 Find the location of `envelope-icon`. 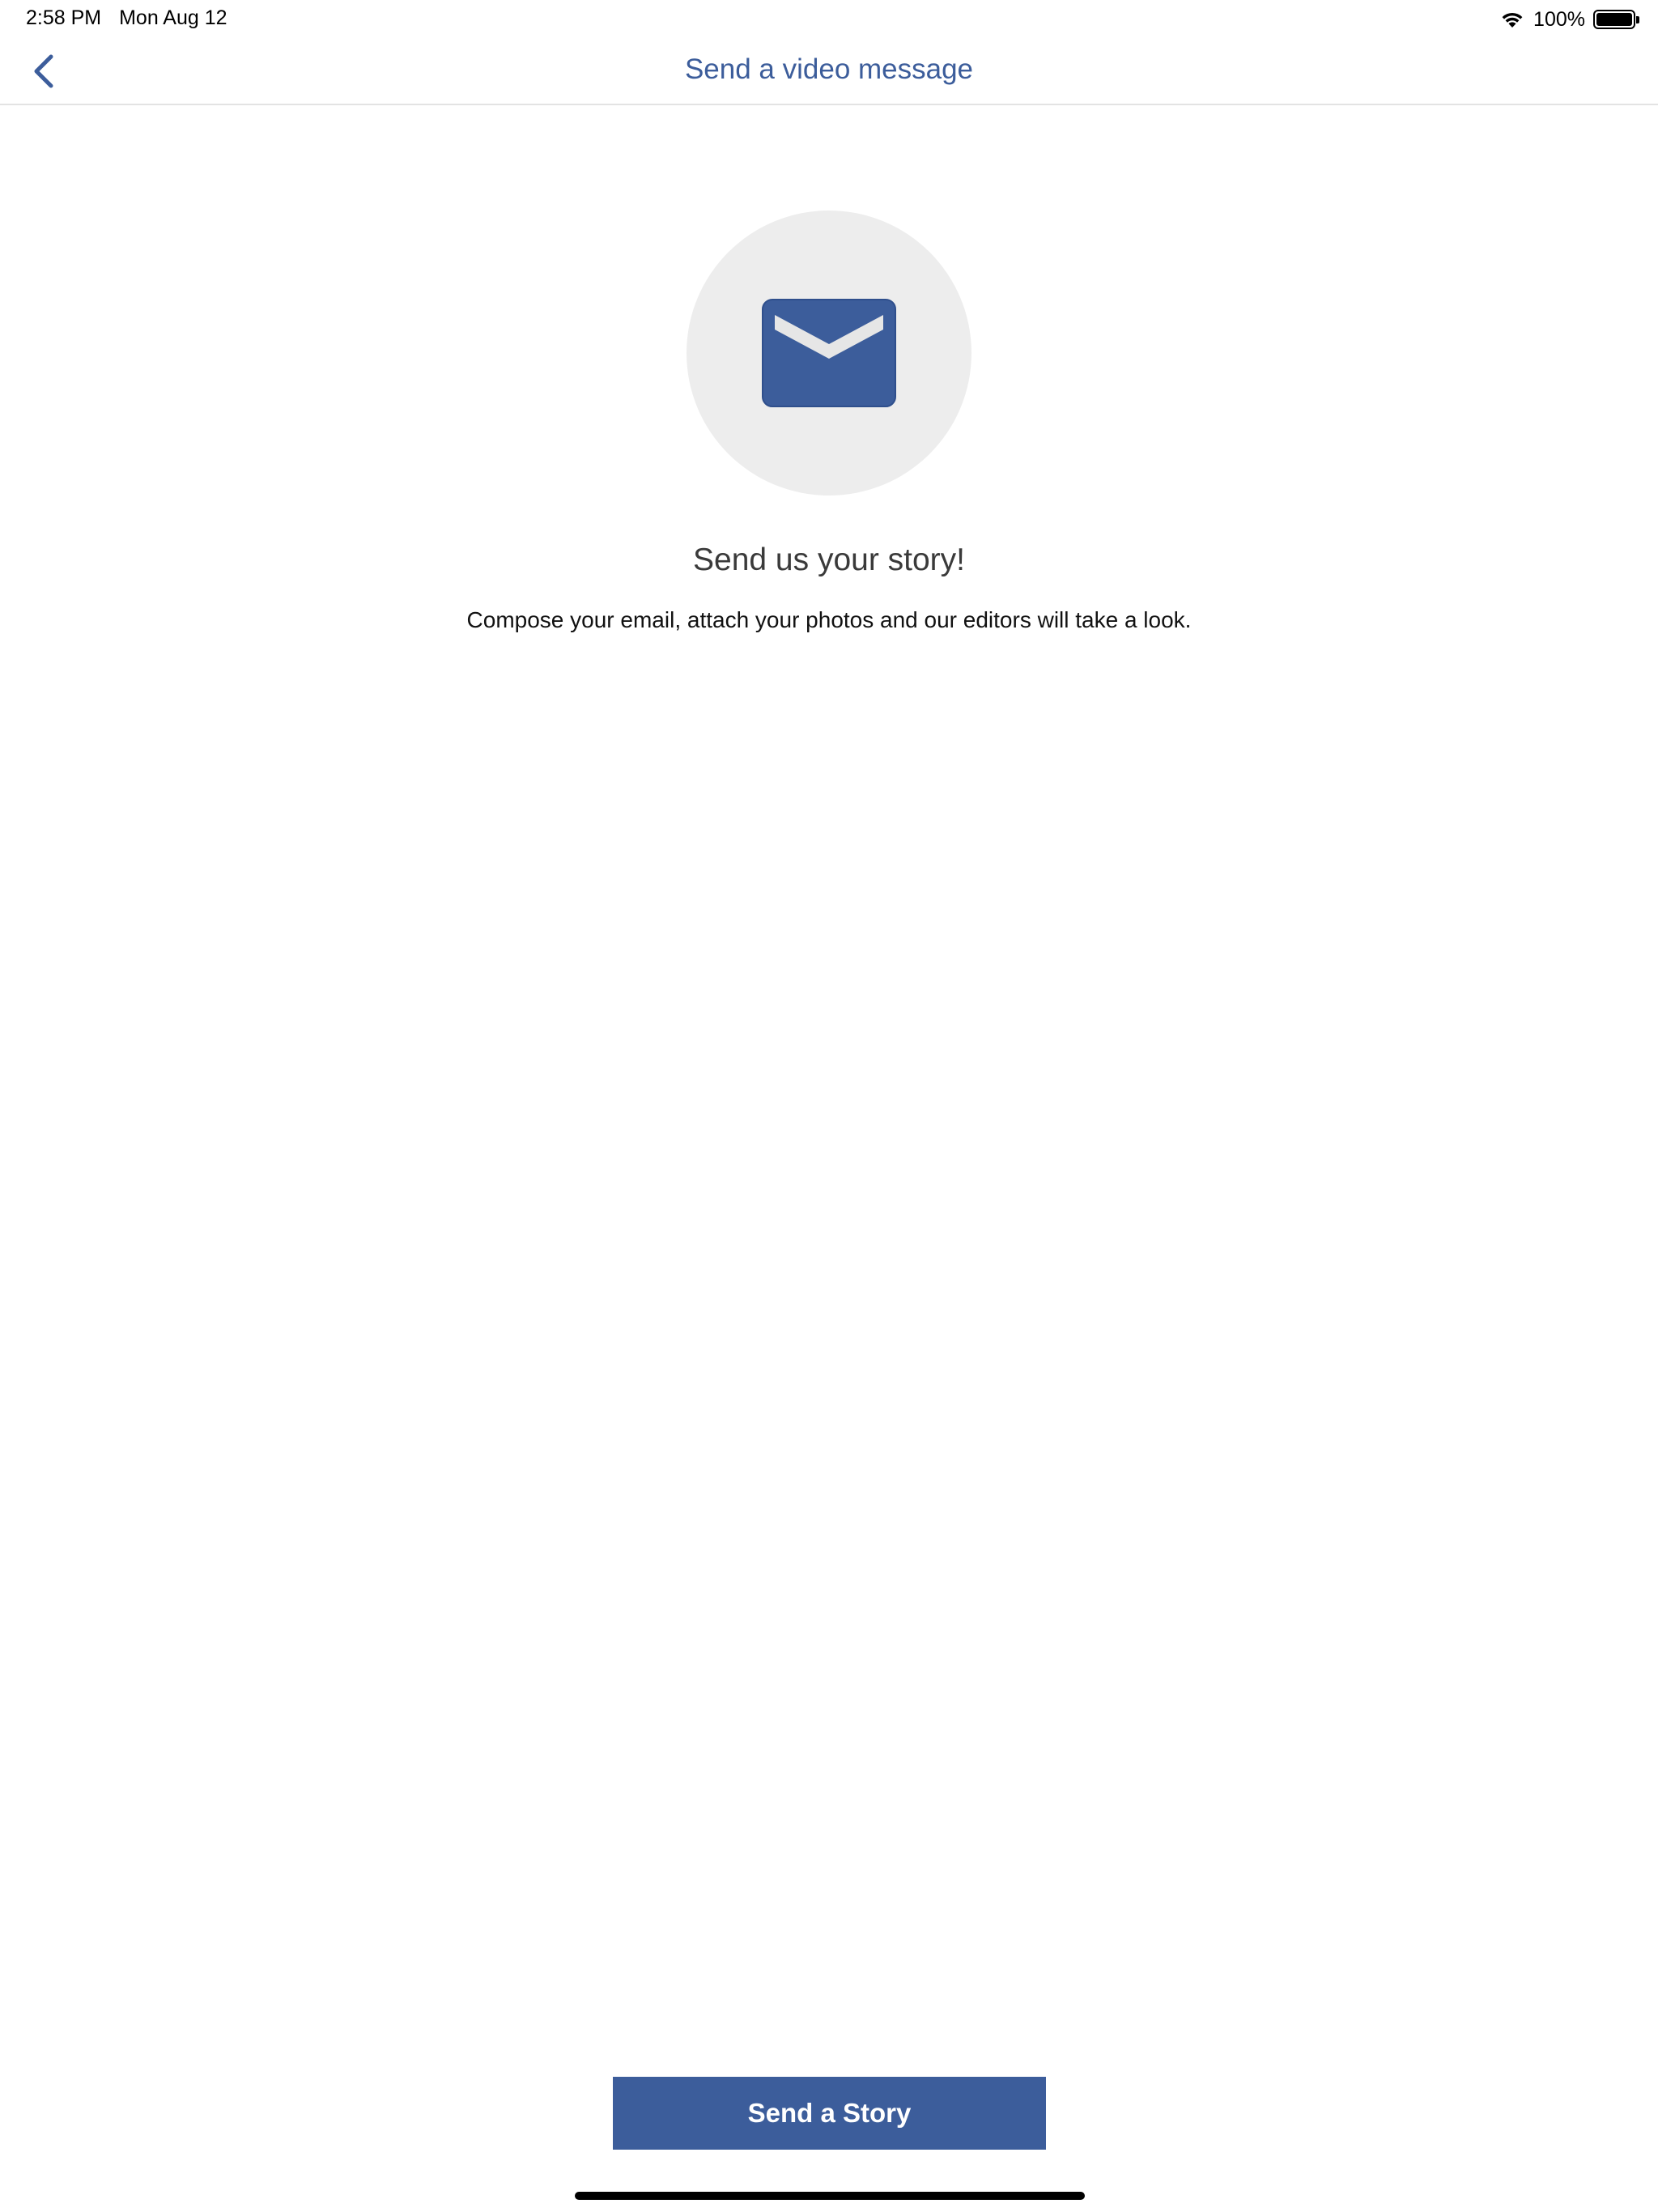

envelope-icon is located at coordinates (829, 353).